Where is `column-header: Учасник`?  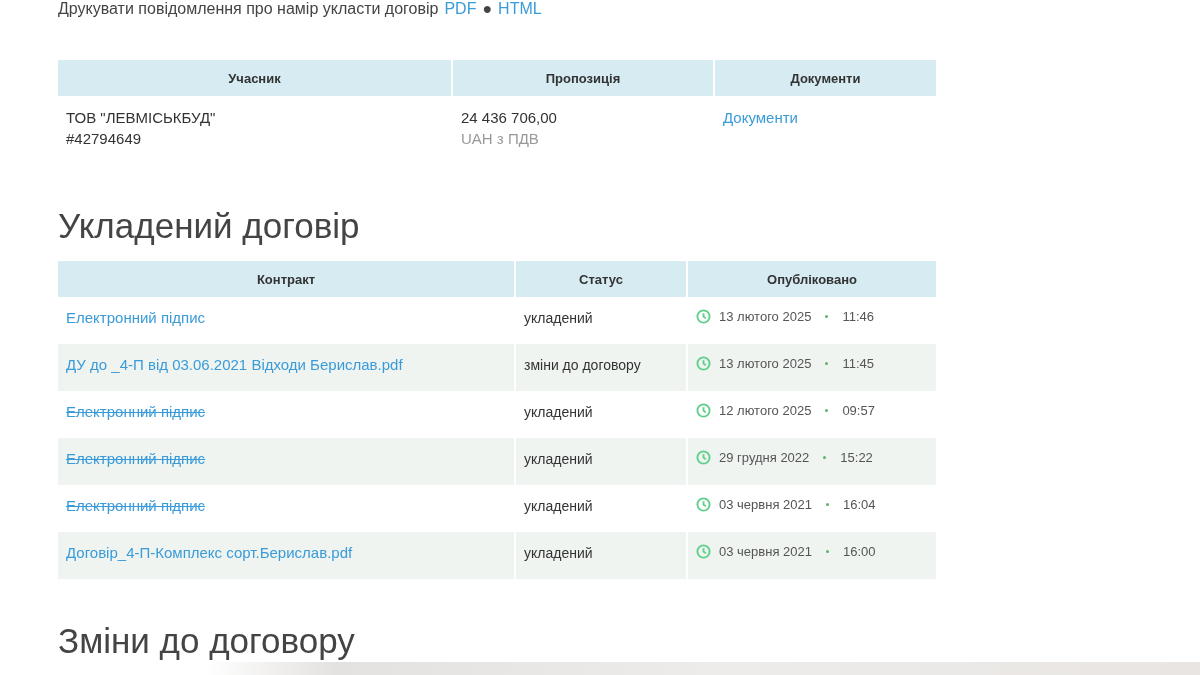 column-header: Учасник is located at coordinates (254, 78).